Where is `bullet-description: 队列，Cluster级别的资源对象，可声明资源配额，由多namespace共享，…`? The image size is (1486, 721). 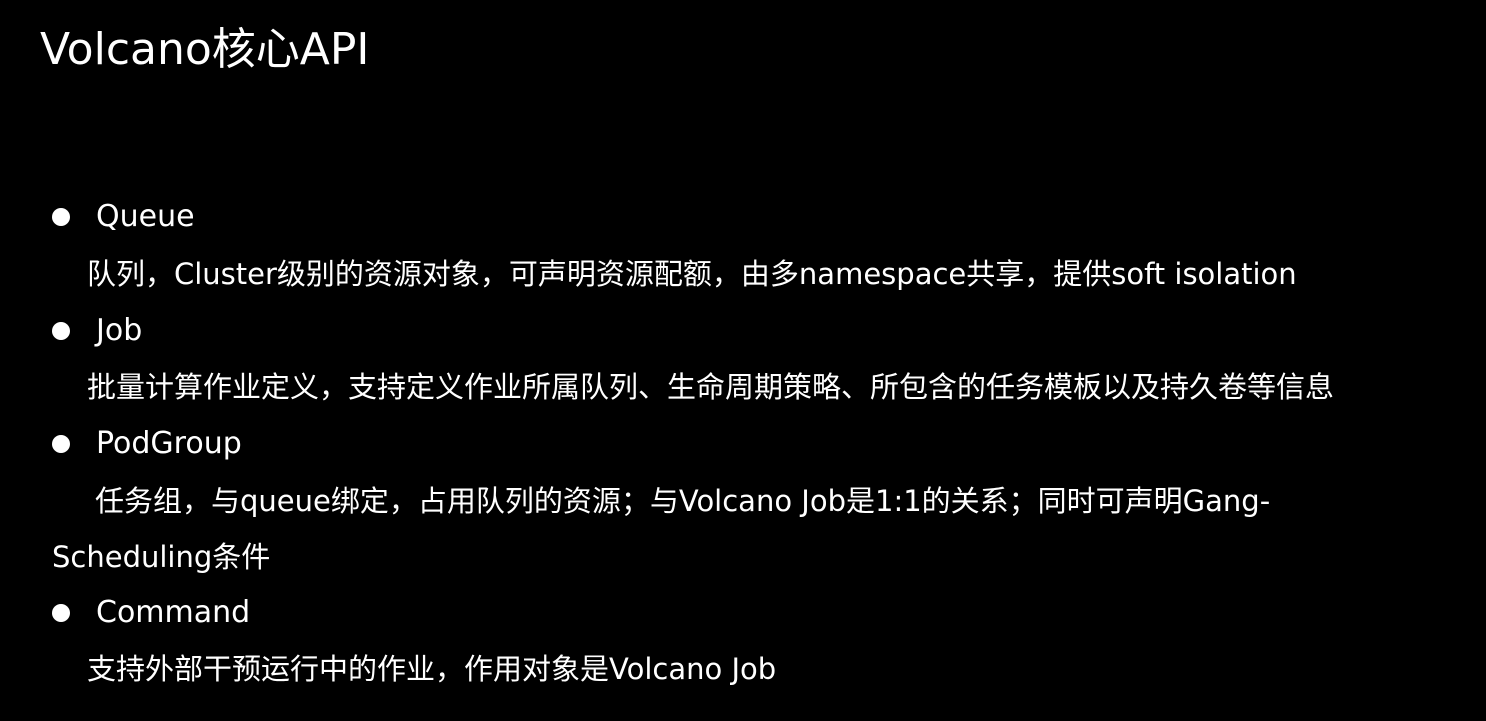
bullet-description: 队列，Cluster级别的资源对象，可声明资源配额，由多namespace共享，… is located at coordinates (692, 274).